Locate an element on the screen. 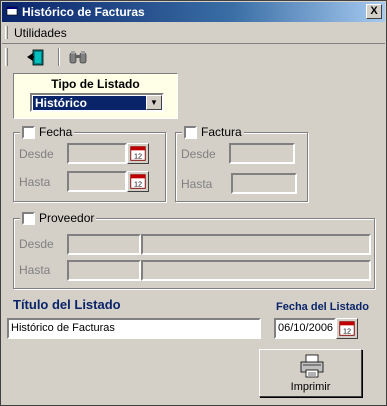 This screenshot has height=406, width=387. factura-hasta-label: Hasta is located at coordinates (197, 184).